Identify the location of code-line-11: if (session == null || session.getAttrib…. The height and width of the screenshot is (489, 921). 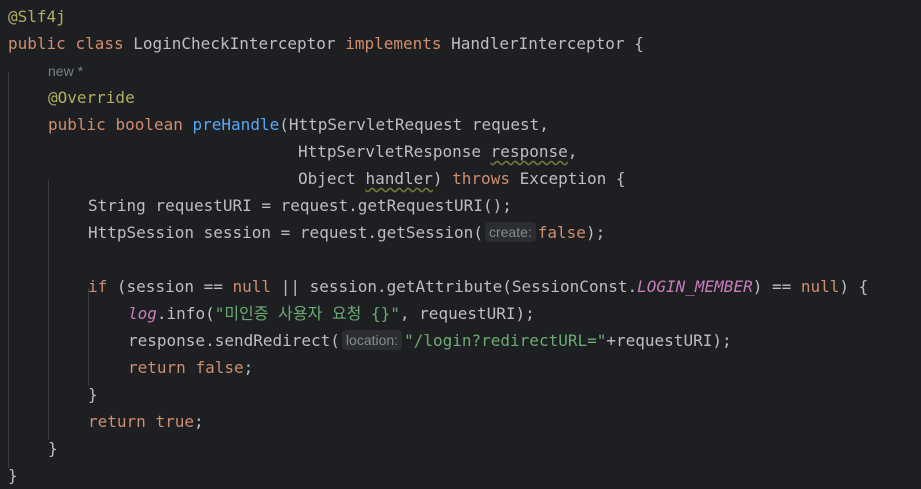
(438, 286).